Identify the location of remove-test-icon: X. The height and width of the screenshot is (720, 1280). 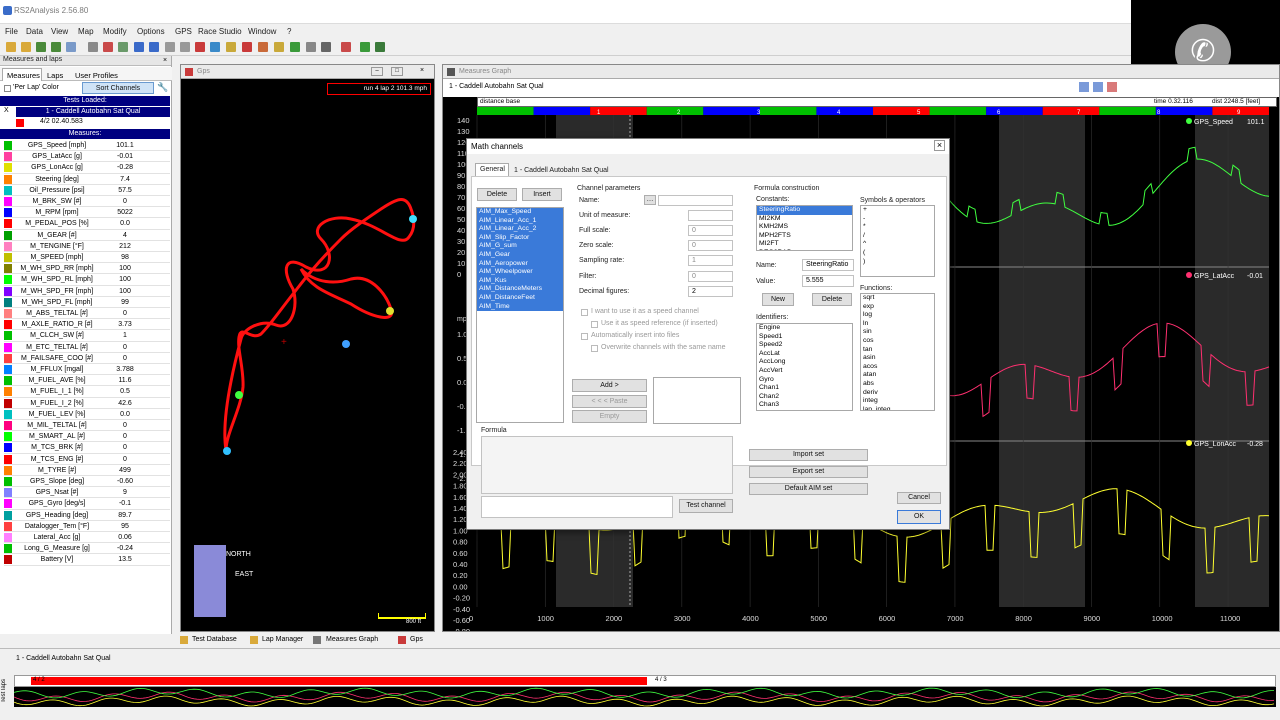
(9, 112).